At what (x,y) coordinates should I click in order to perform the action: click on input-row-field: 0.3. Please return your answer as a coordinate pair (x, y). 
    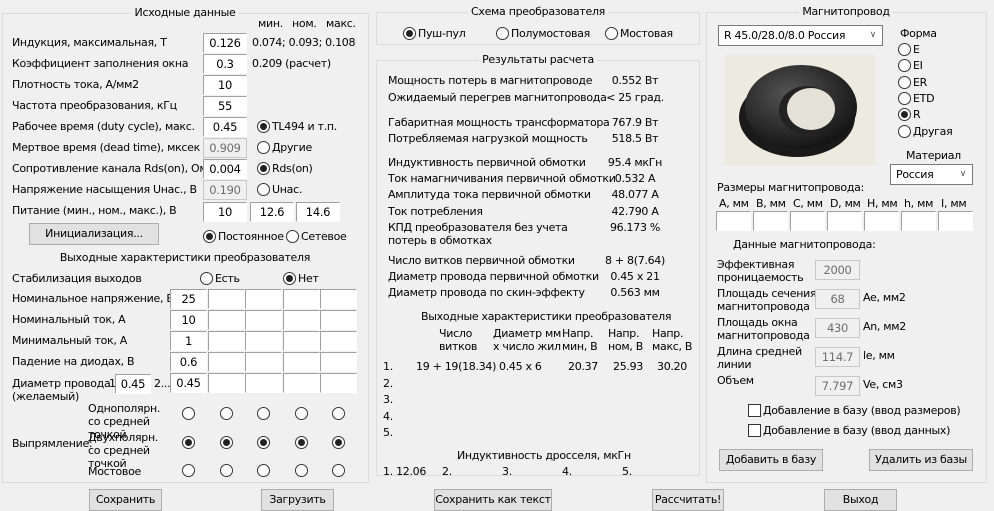
    Looking at the image, I should click on (225, 64).